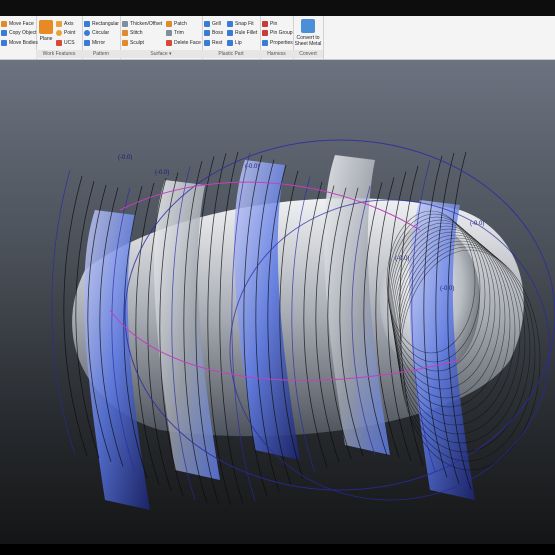 The image size is (555, 555). I want to click on circular-pattern-icon, so click(87, 33).